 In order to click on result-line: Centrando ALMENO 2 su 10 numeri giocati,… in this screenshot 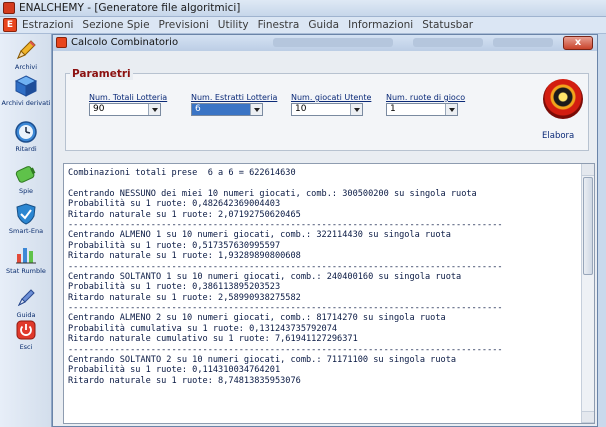, I will do `click(257, 318)`.